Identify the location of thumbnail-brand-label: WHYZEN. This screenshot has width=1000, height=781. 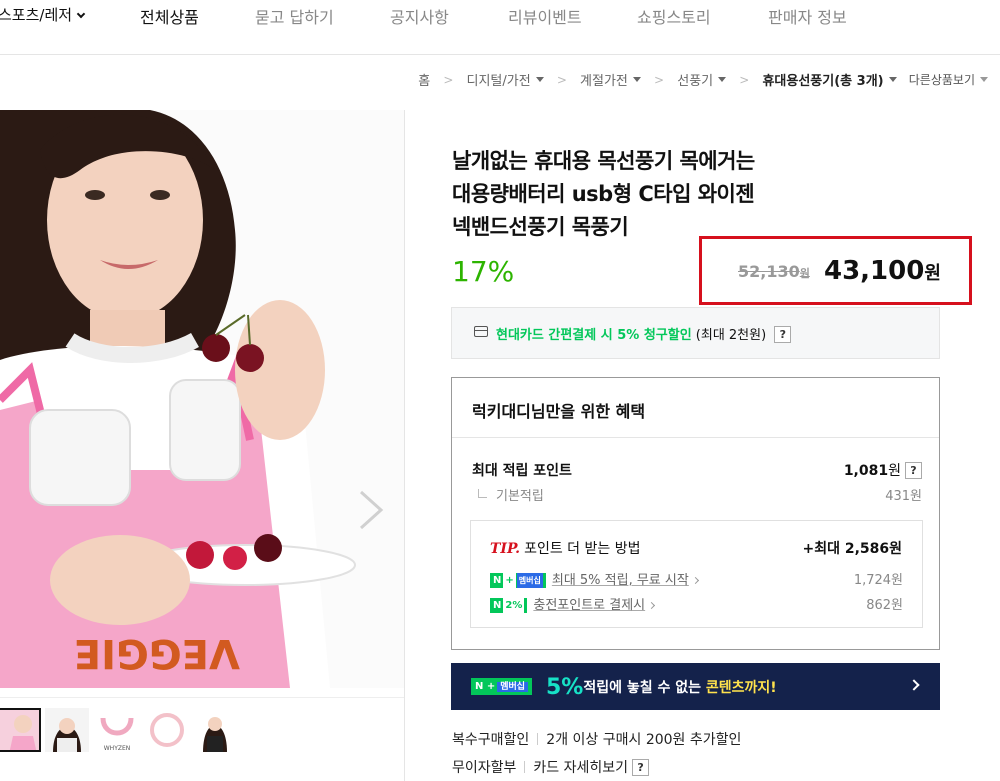
(117, 748).